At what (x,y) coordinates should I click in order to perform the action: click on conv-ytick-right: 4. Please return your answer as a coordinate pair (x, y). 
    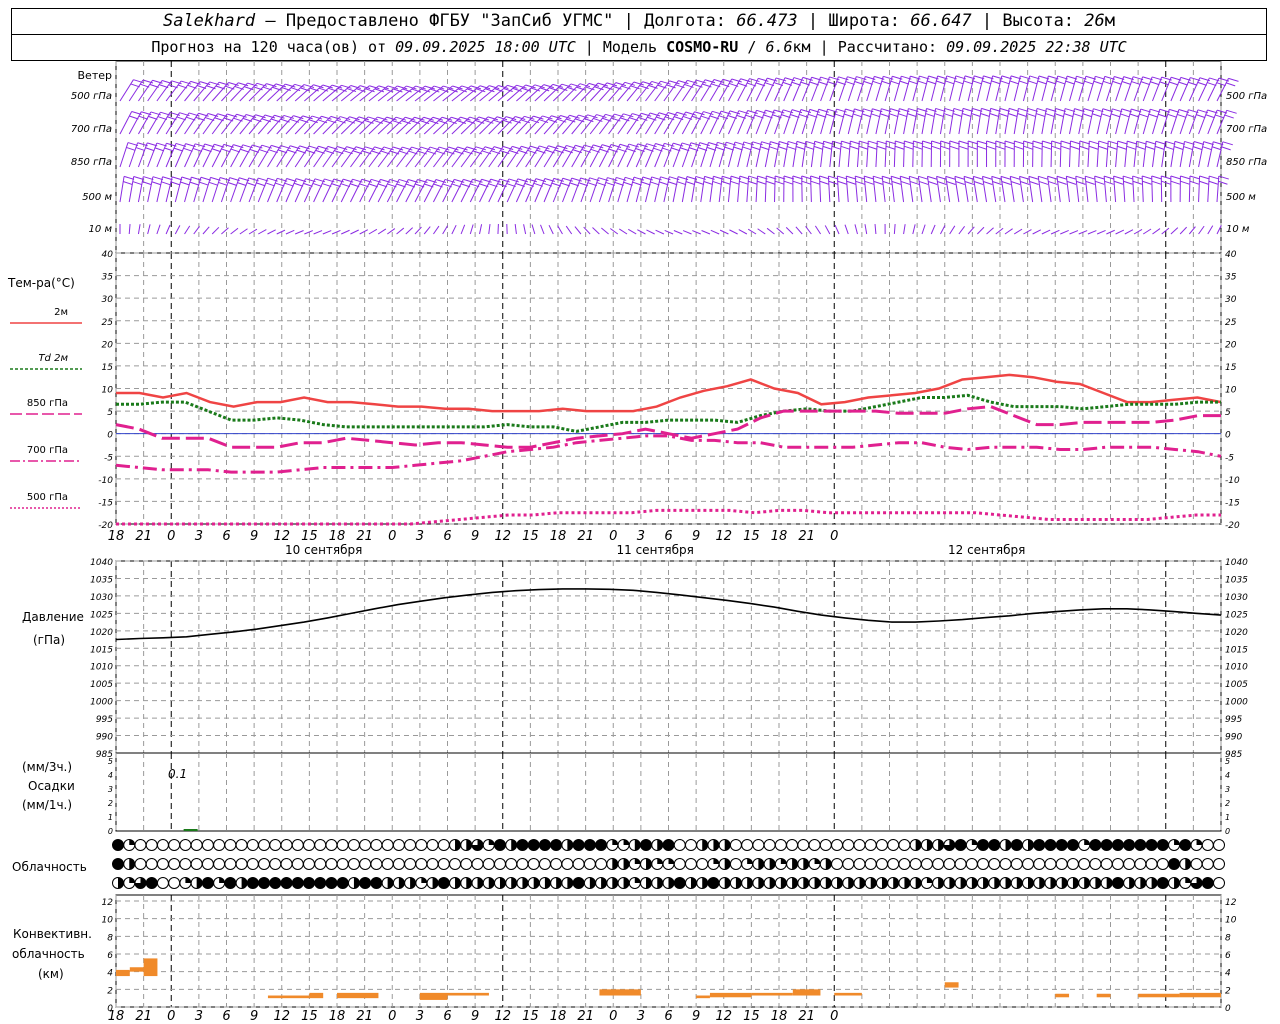
    Looking at the image, I should click on (1228, 974).